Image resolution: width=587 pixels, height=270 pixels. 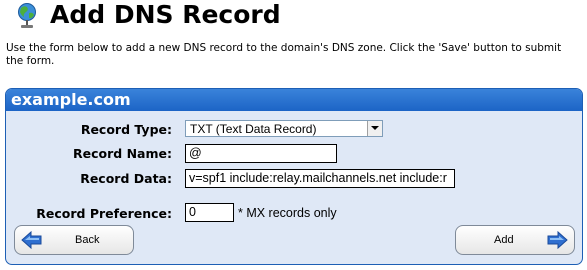 What do you see at coordinates (294, 100) in the screenshot?
I see `panel-header: example.com` at bounding box center [294, 100].